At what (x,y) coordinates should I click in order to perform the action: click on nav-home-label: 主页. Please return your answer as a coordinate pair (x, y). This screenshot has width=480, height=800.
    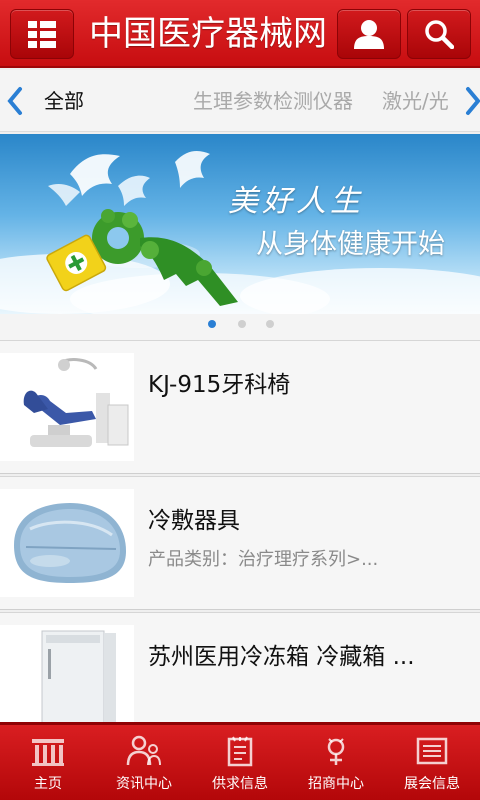
    Looking at the image, I should click on (48, 784).